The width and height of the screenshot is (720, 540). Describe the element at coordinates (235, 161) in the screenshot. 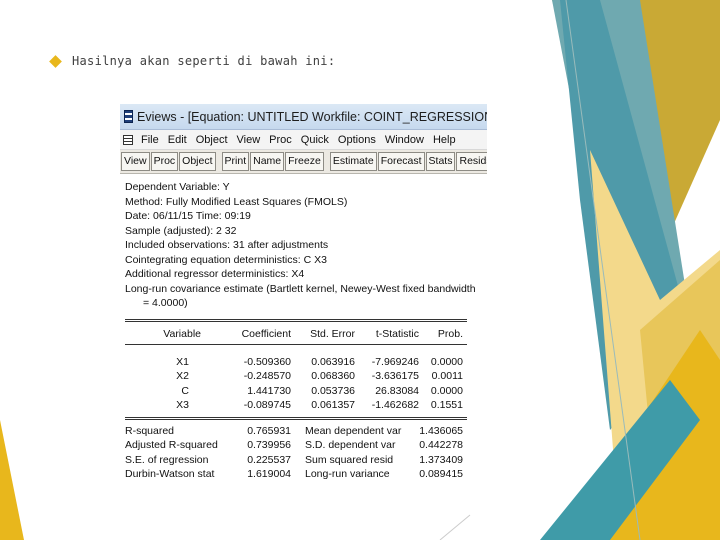

I see `print-button: Print` at that location.